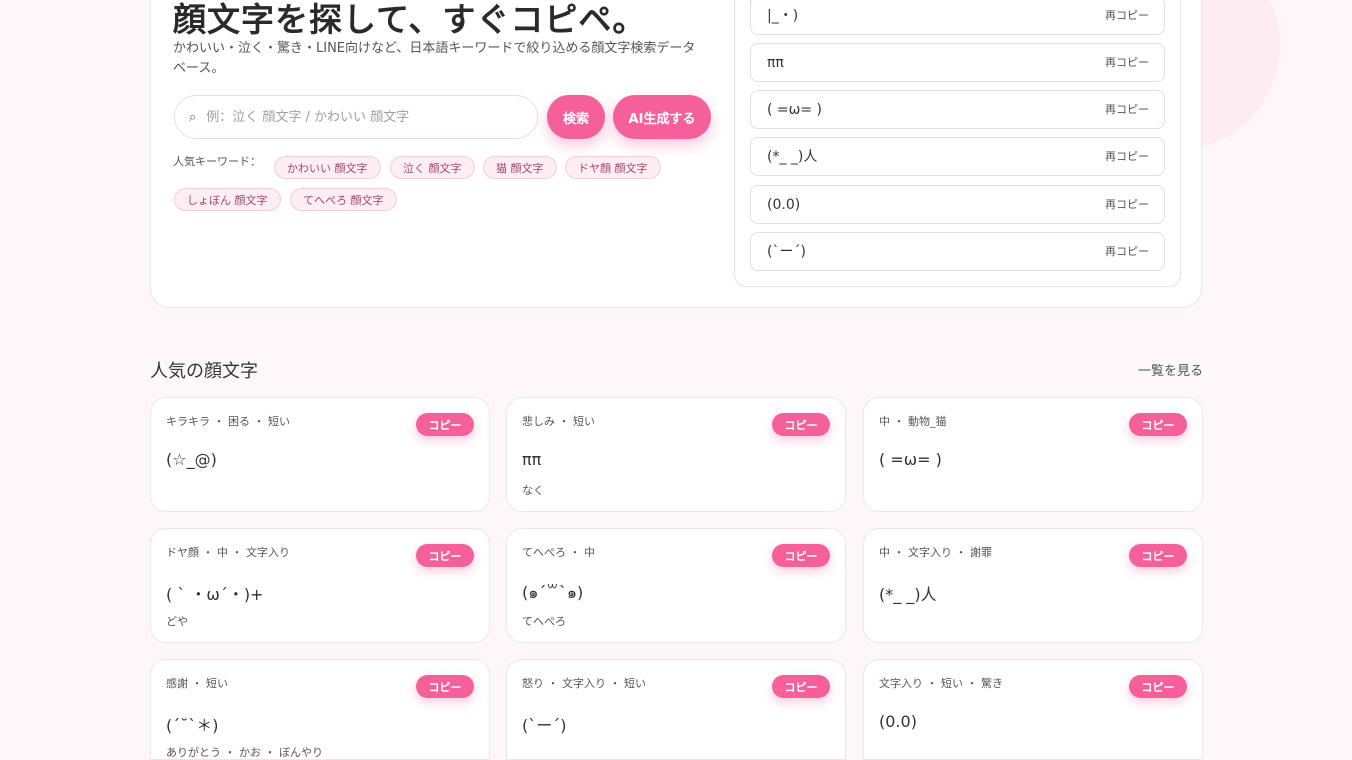 The height and width of the screenshot is (760, 1352). What do you see at coordinates (533, 490) in the screenshot?
I see `card-reading: なく` at bounding box center [533, 490].